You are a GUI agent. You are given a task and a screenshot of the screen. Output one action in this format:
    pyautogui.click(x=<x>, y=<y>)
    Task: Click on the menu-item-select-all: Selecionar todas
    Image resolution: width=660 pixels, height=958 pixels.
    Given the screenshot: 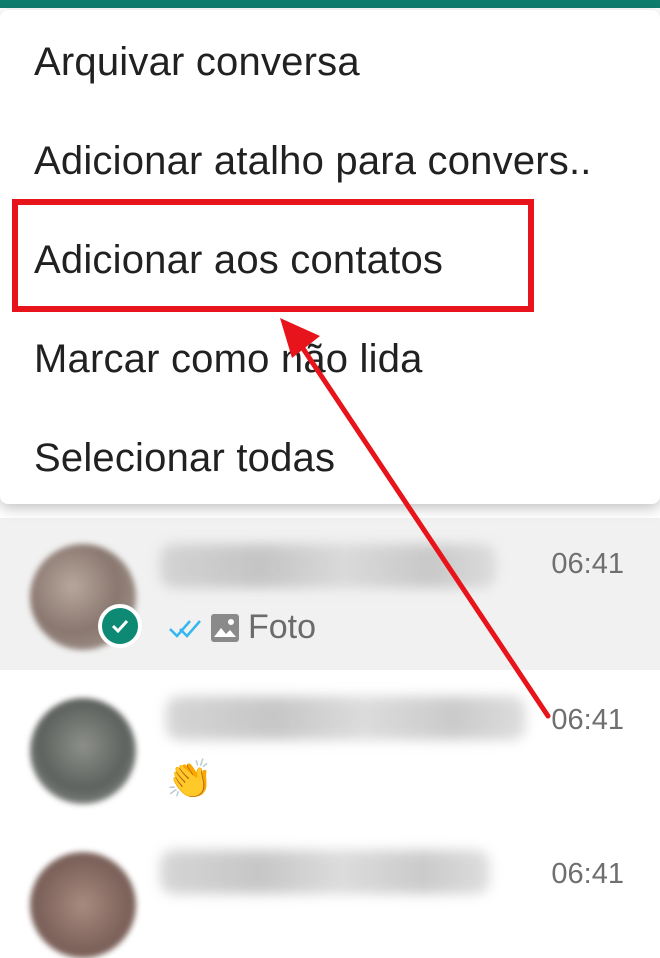 What is the action you would take?
    pyautogui.click(x=184, y=458)
    